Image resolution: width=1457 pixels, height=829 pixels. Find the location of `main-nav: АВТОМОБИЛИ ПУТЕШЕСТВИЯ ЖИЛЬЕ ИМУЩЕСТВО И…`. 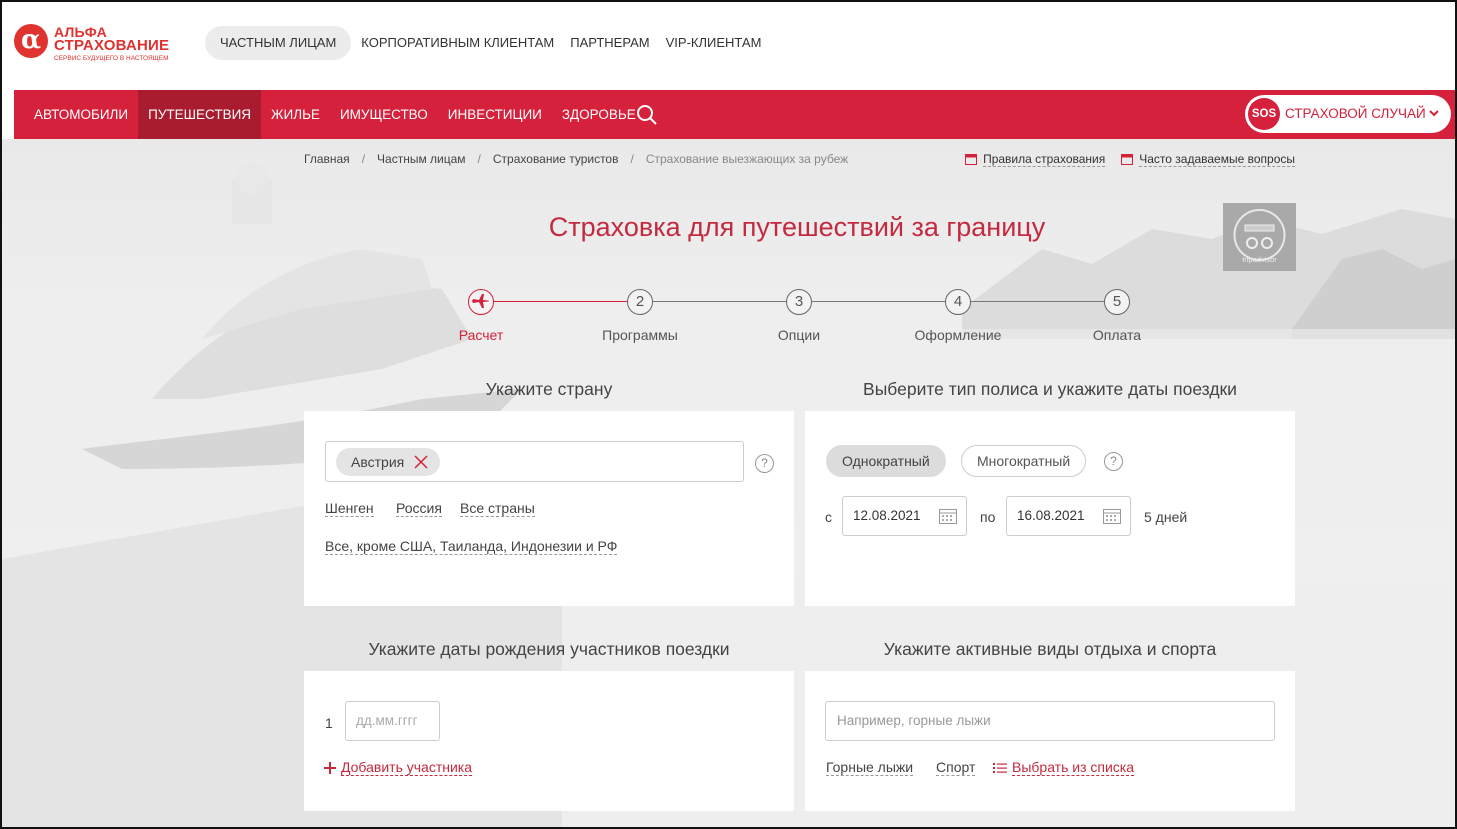

main-nav: АВТОМОБИЛИ ПУТЕШЕСТВИЯ ЖИЛЬЕ ИМУЩЕСТВО И… is located at coordinates (734, 114).